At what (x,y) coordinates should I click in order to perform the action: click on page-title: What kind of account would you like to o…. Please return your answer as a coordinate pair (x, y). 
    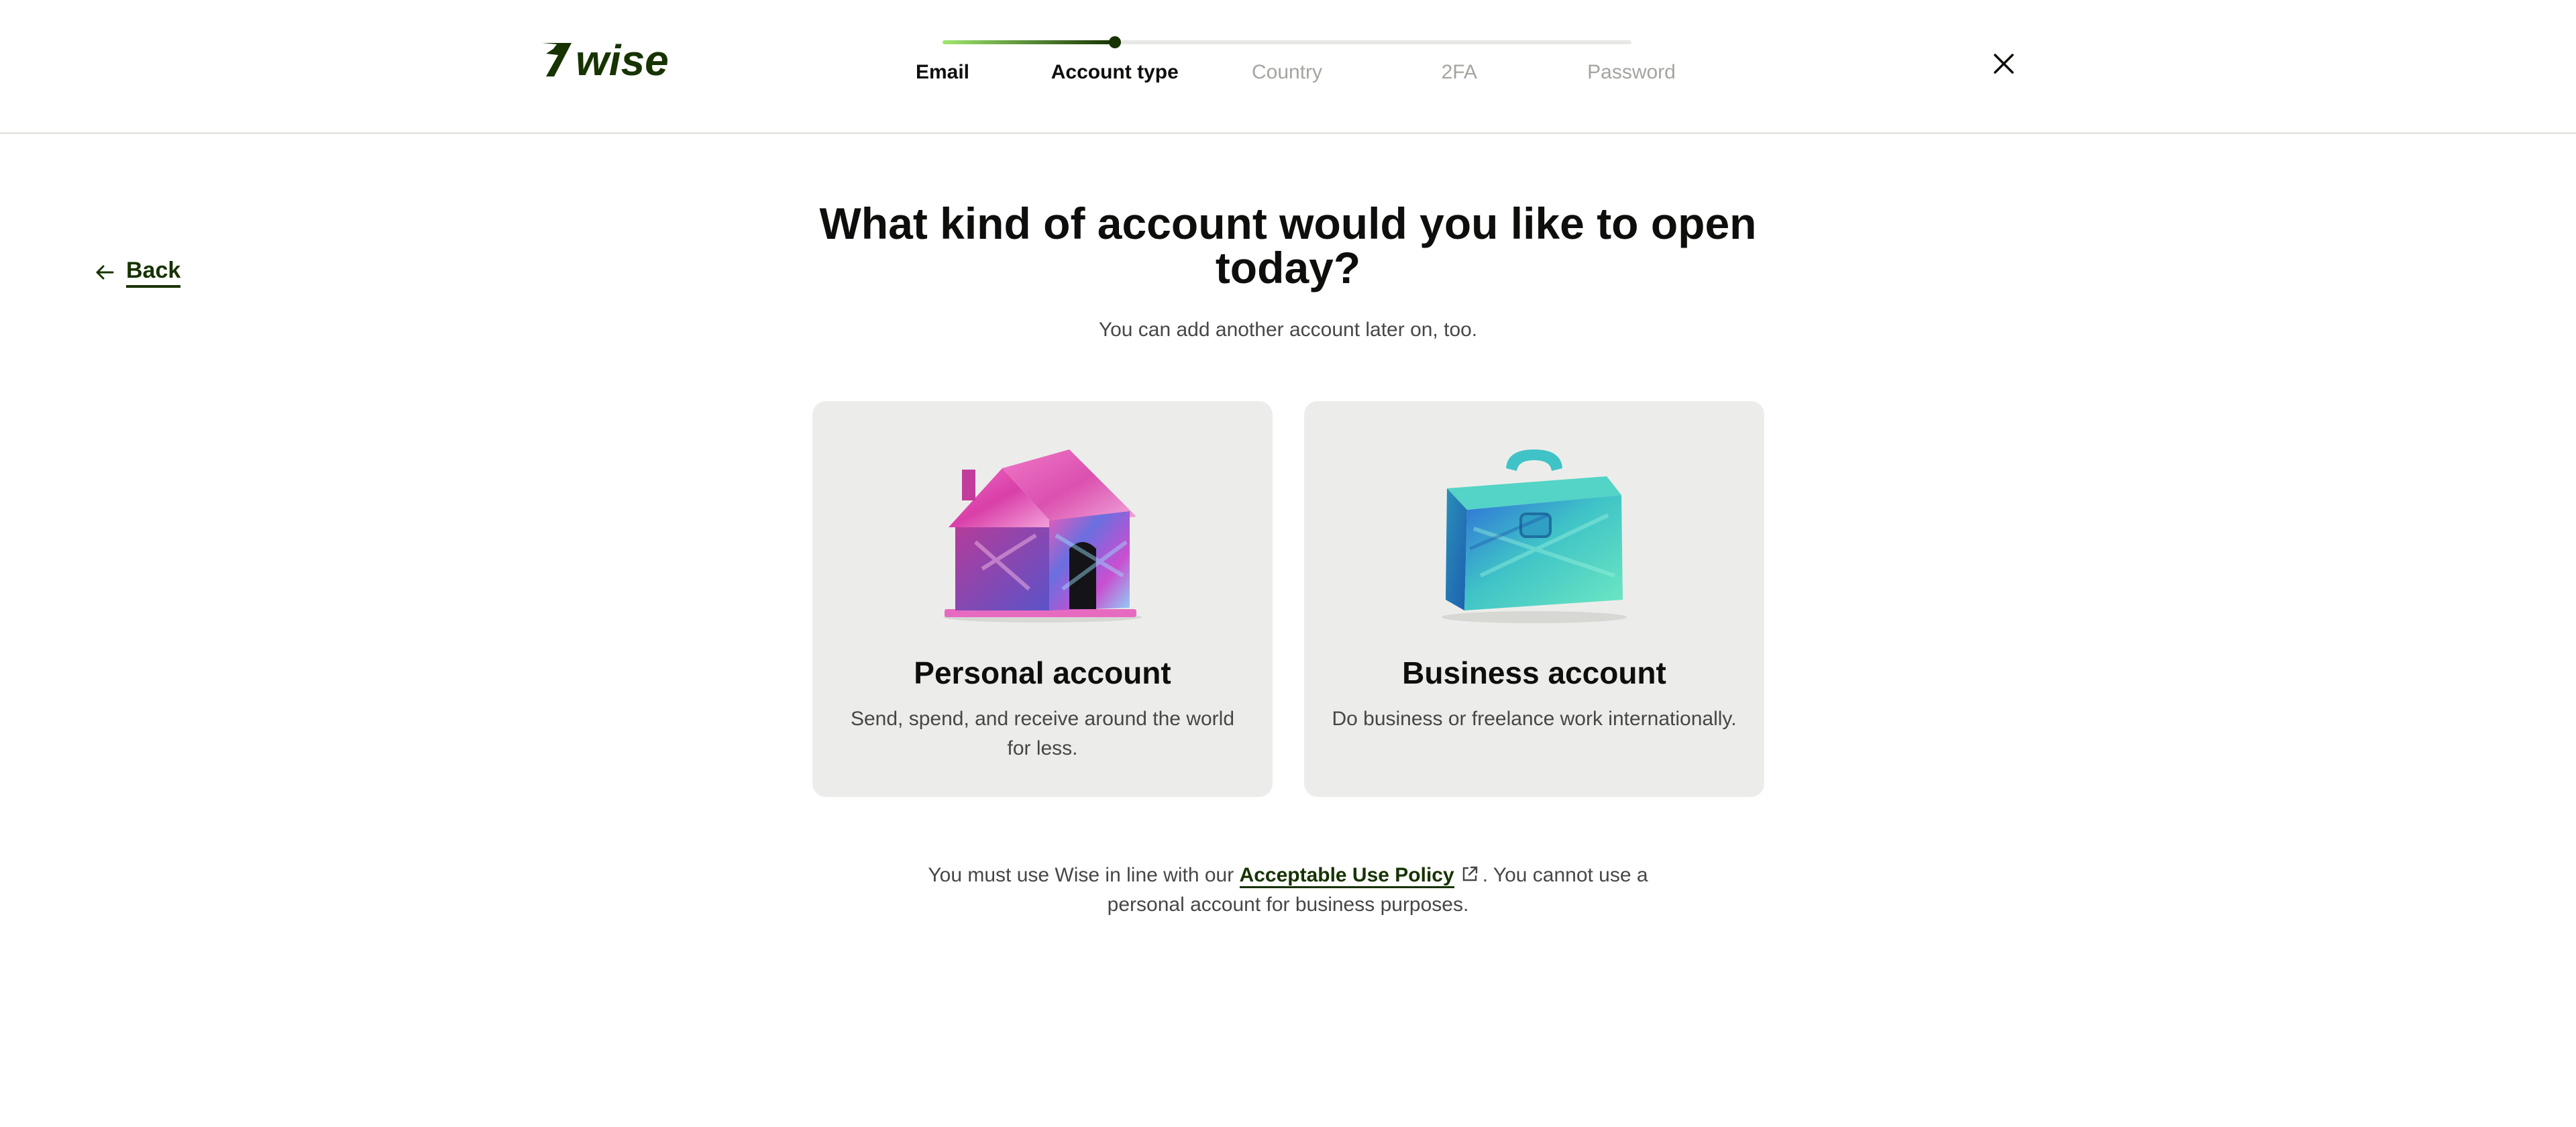
    Looking at the image, I should click on (1288, 245).